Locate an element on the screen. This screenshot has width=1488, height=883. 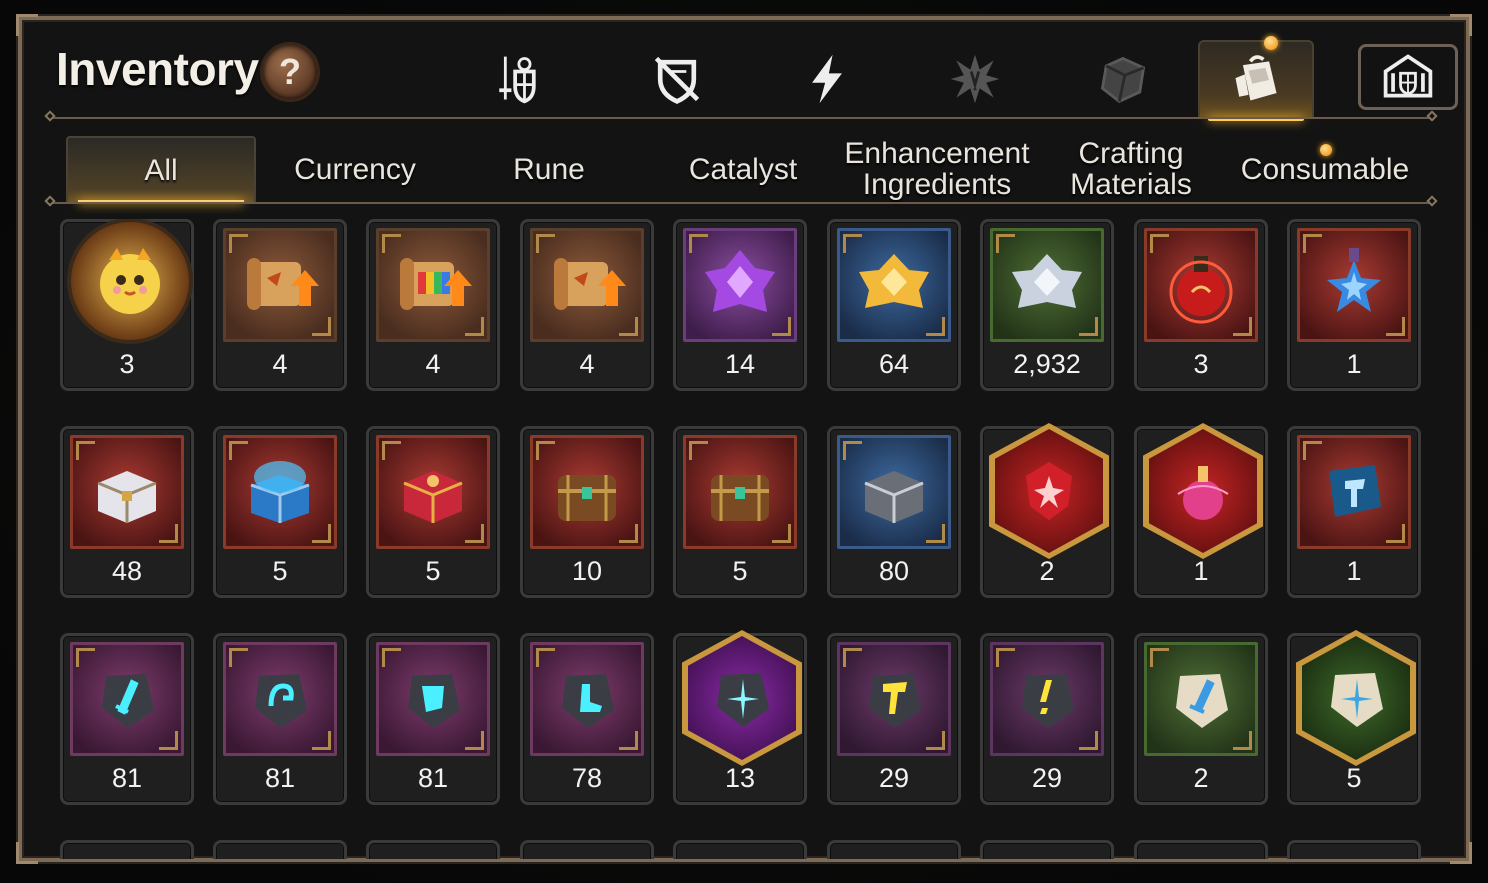
tab-artifacts is located at coordinates (975, 79).